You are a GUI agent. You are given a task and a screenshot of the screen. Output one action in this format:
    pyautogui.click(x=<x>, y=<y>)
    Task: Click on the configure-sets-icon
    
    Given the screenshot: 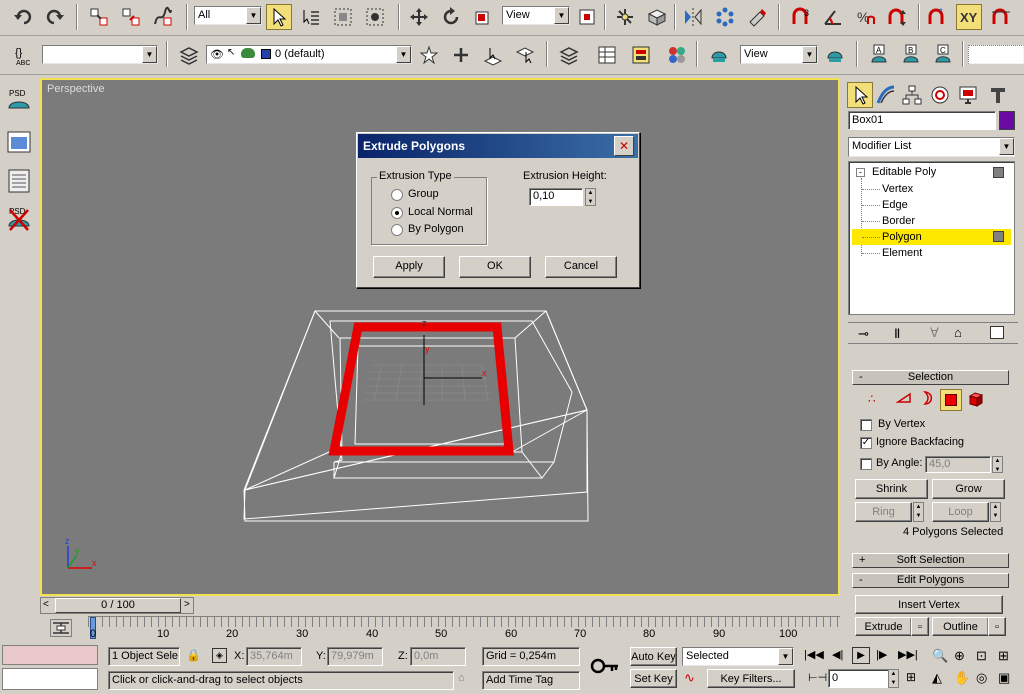 What is the action you would take?
    pyautogui.click(x=997, y=332)
    